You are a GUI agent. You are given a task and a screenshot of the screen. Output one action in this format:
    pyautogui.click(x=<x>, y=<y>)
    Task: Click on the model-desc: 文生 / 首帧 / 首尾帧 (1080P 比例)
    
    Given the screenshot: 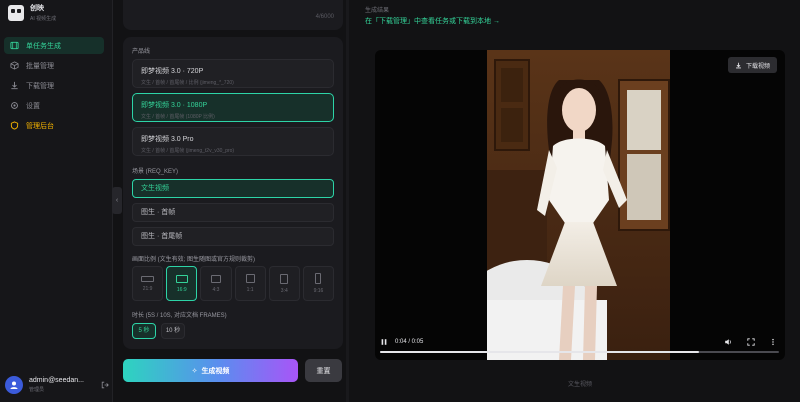 What is the action you would take?
    pyautogui.click(x=178, y=117)
    